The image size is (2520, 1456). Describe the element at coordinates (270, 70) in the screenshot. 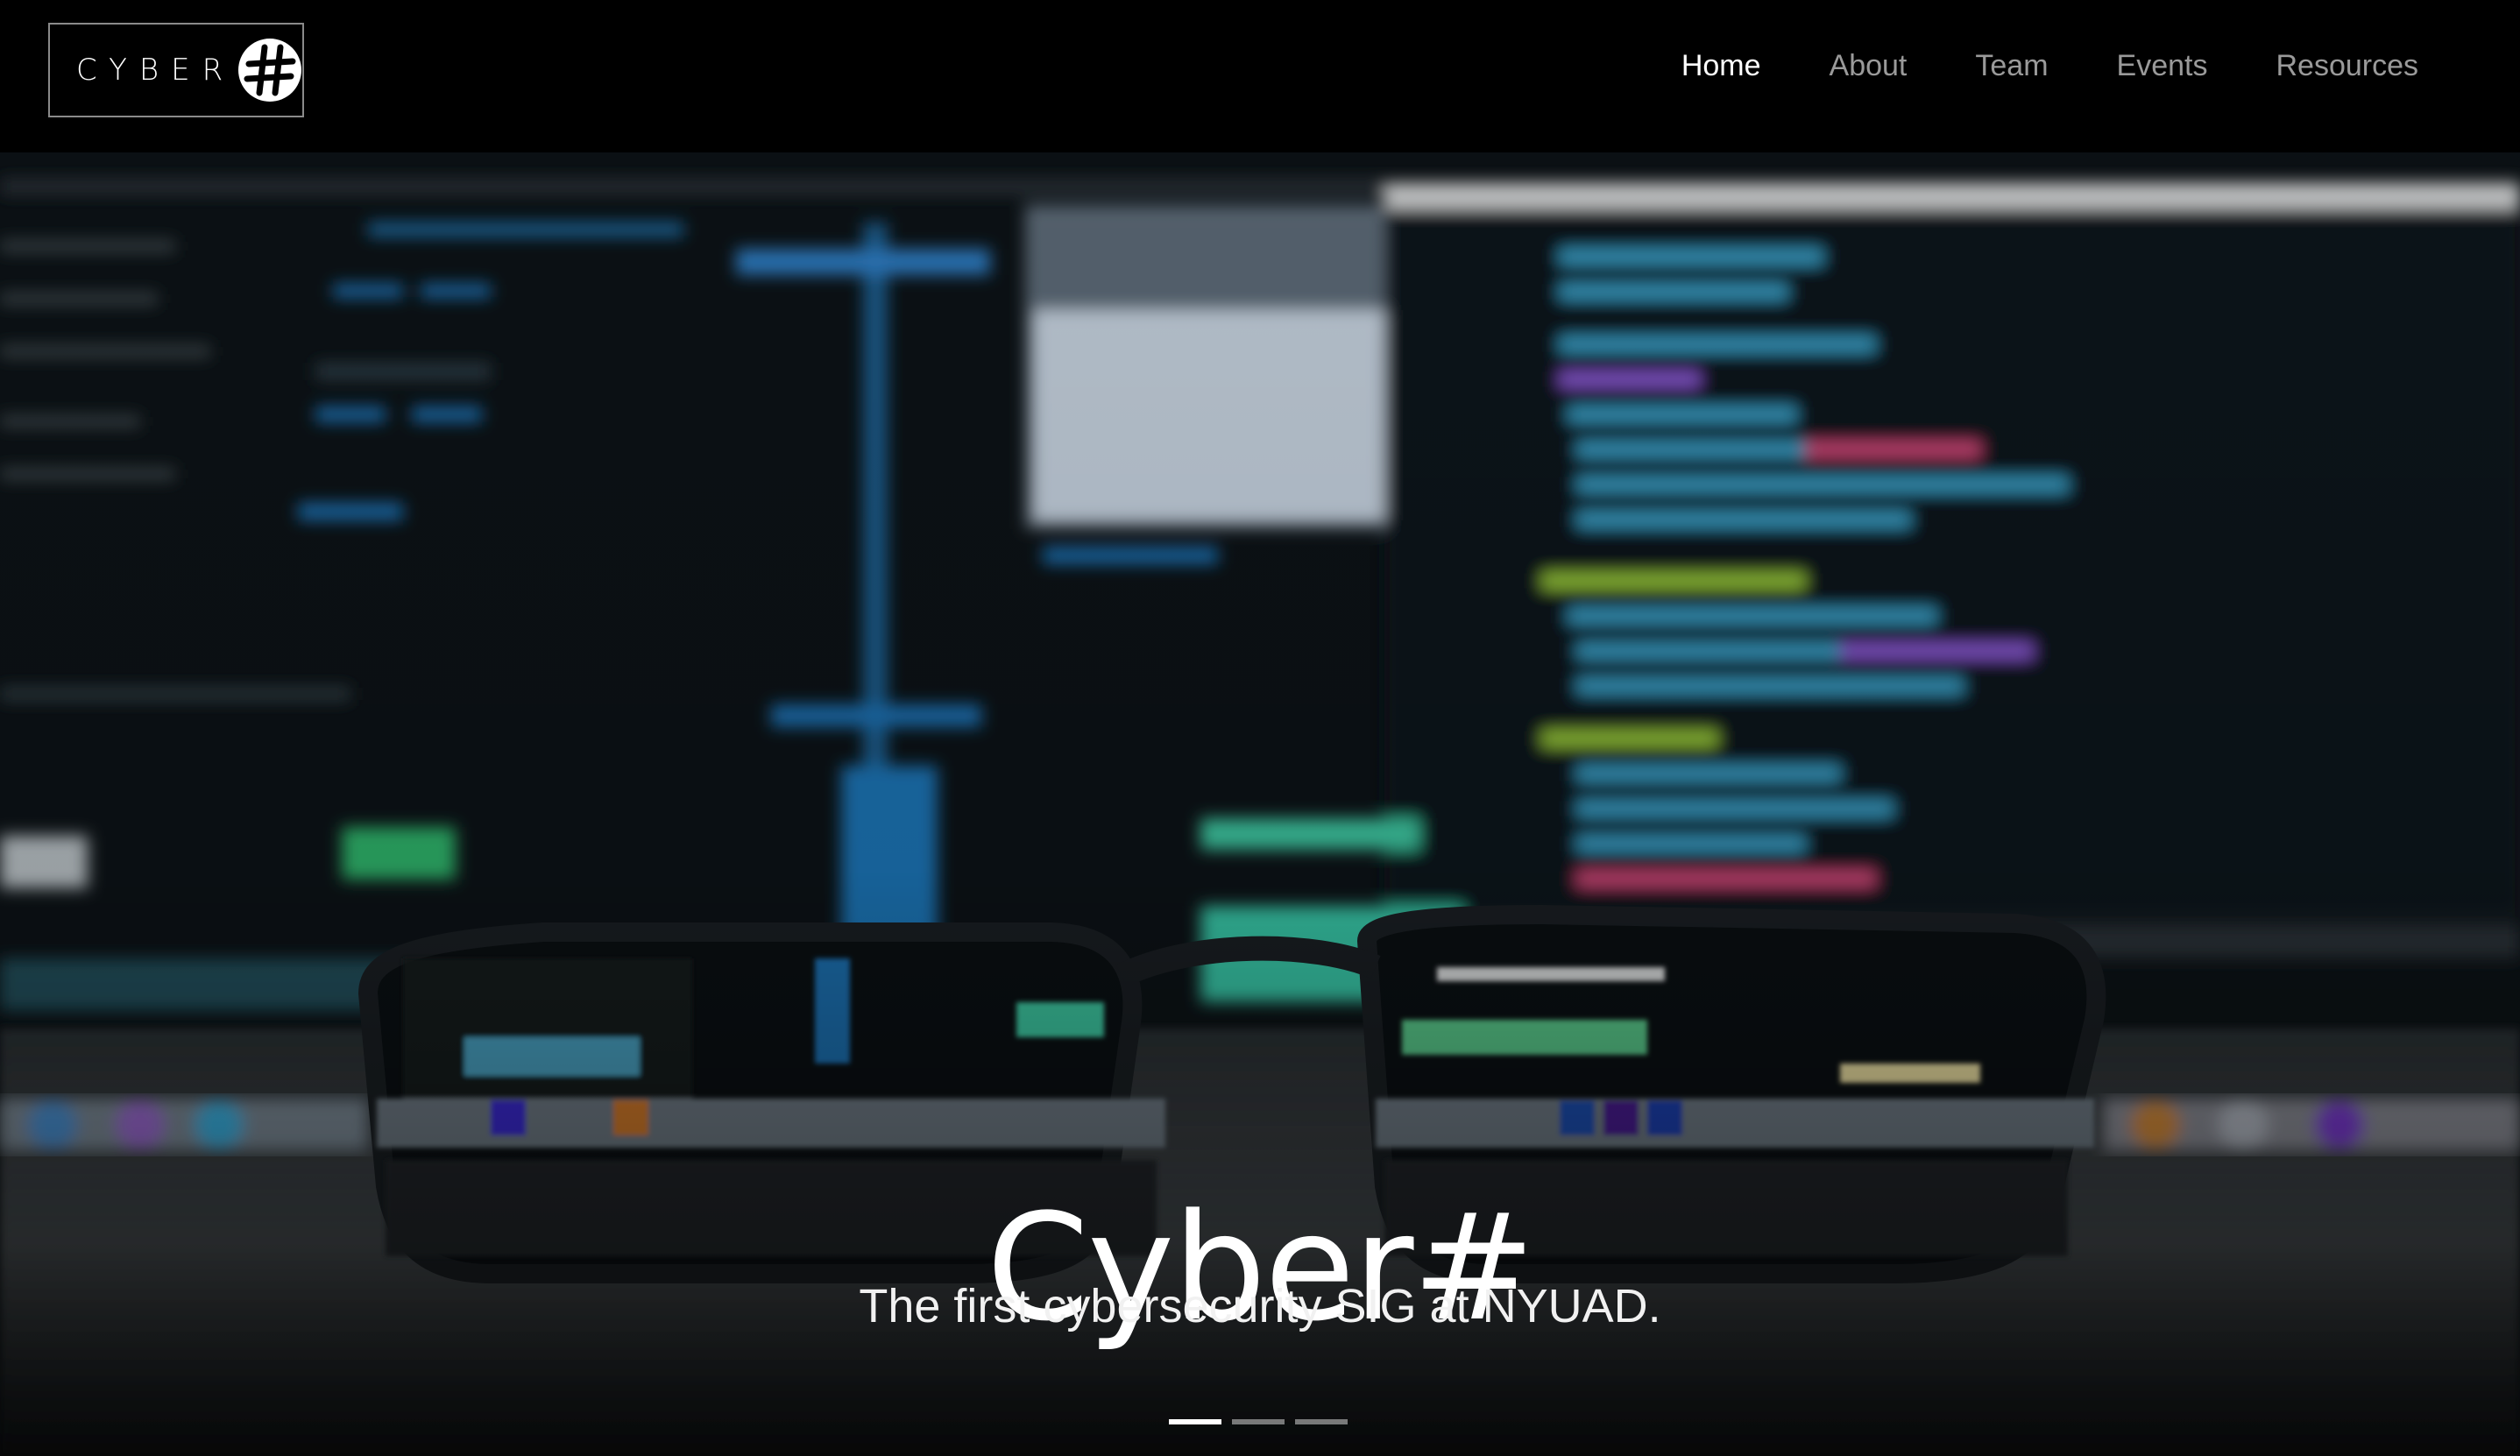

I see `hash-logo-icon` at that location.